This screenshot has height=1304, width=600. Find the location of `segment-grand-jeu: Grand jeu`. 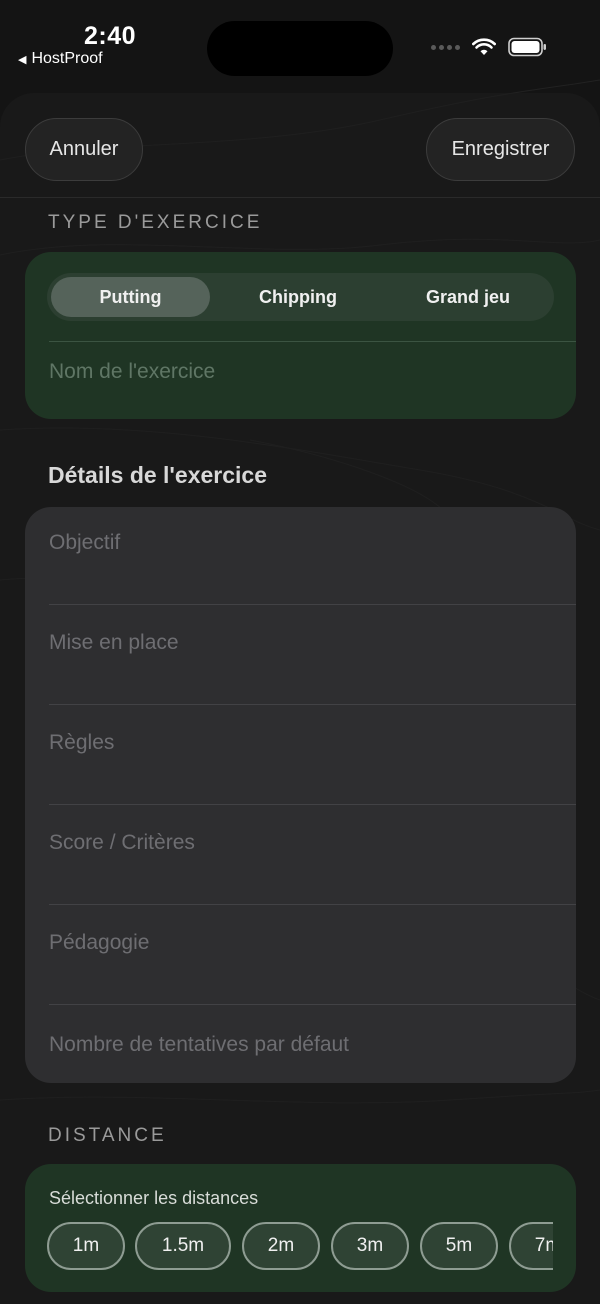

segment-grand-jeu: Grand jeu is located at coordinates (468, 297).